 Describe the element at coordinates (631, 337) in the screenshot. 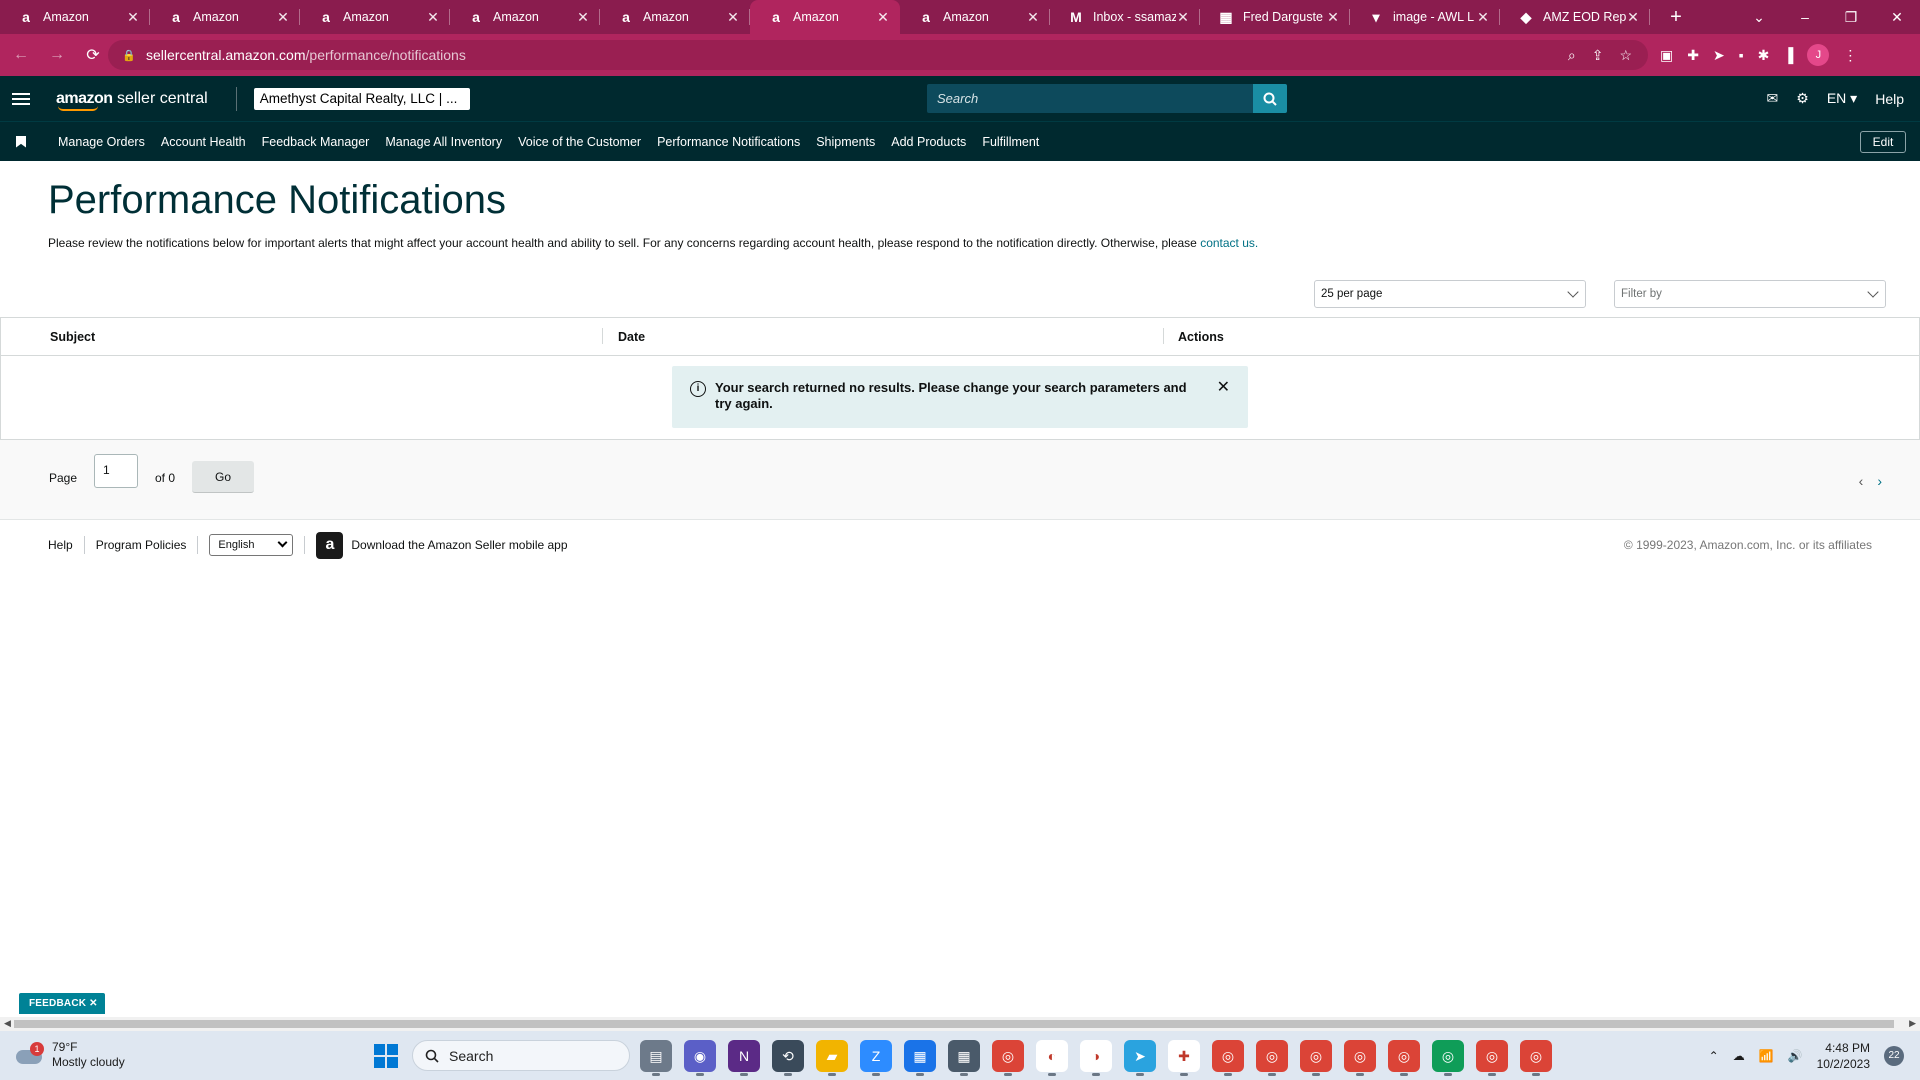

I see `column-date: Date` at that location.